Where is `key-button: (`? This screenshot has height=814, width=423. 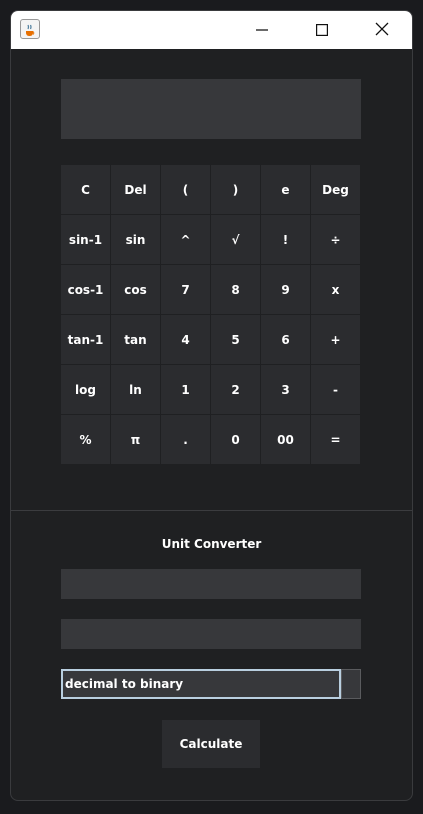
key-button: ( is located at coordinates (185, 189).